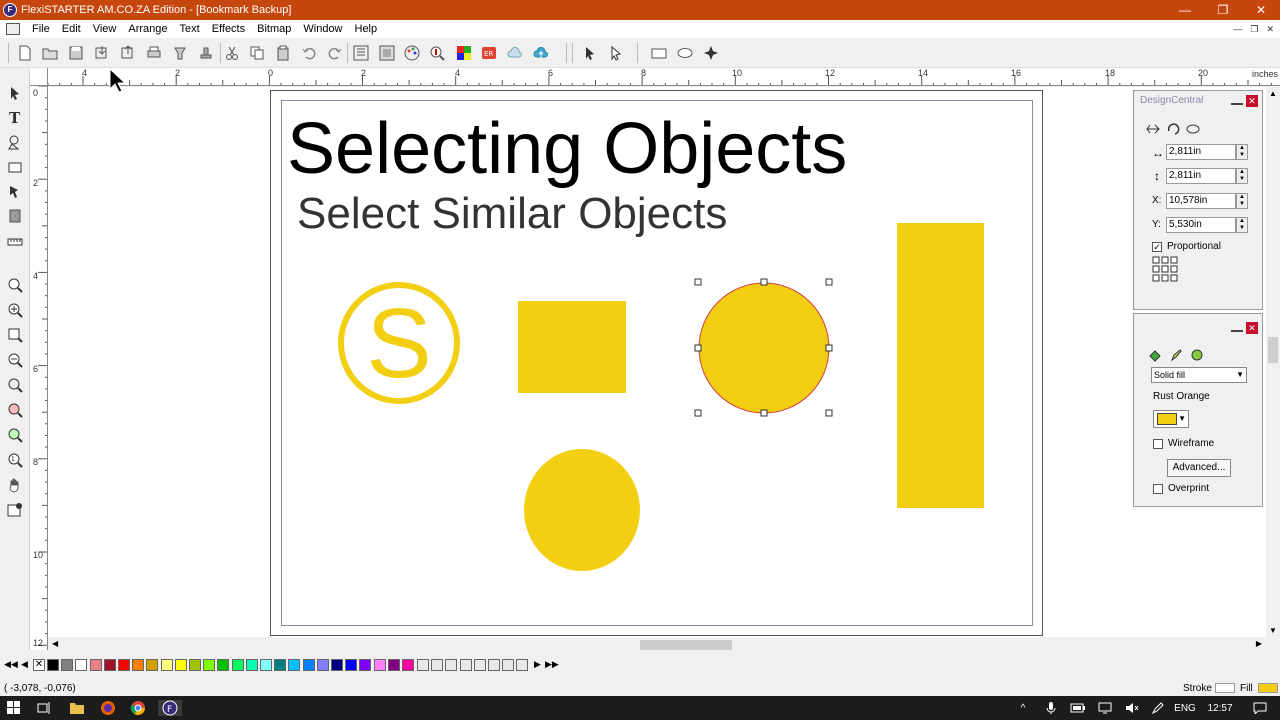  What do you see at coordinates (1176, 355) in the screenshot?
I see `stroke-pen-icon` at bounding box center [1176, 355].